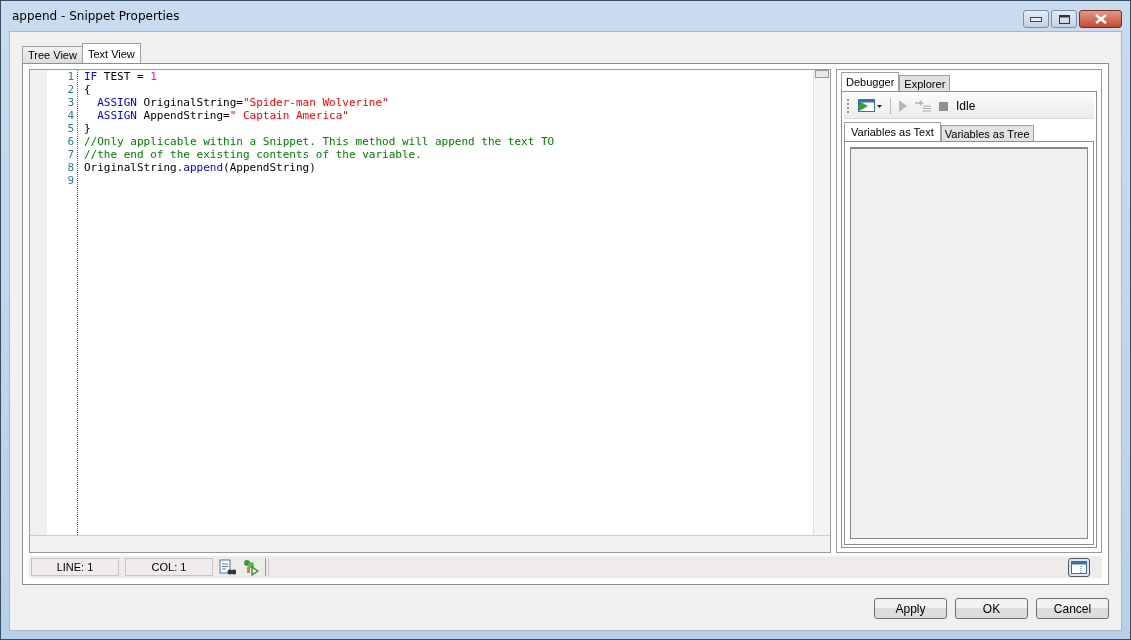 This screenshot has width=1131, height=640. I want to click on close-button, so click(1100, 19).